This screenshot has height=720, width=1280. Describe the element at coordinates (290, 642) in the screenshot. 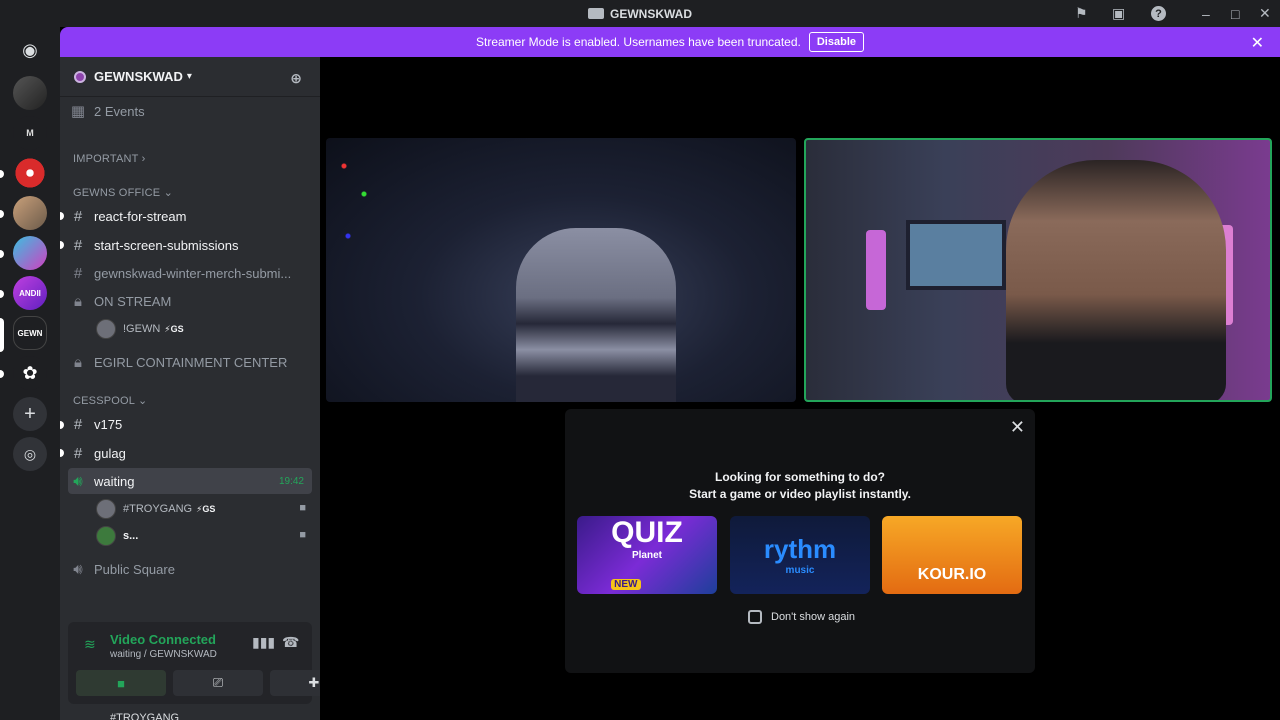

I see `disconnect-icon: ☎` at that location.